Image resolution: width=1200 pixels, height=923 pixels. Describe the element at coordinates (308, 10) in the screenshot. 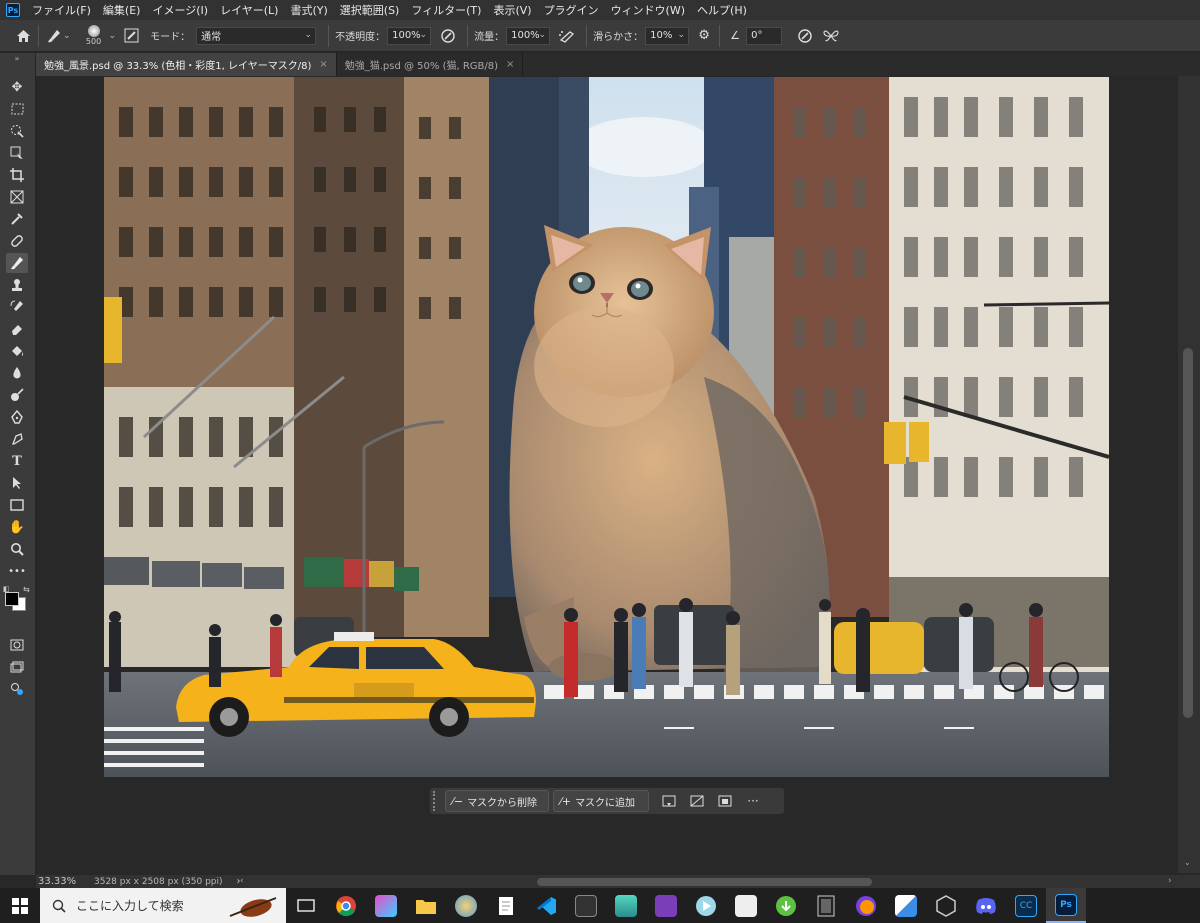

I see `menu-type: 書式(Y)` at that location.